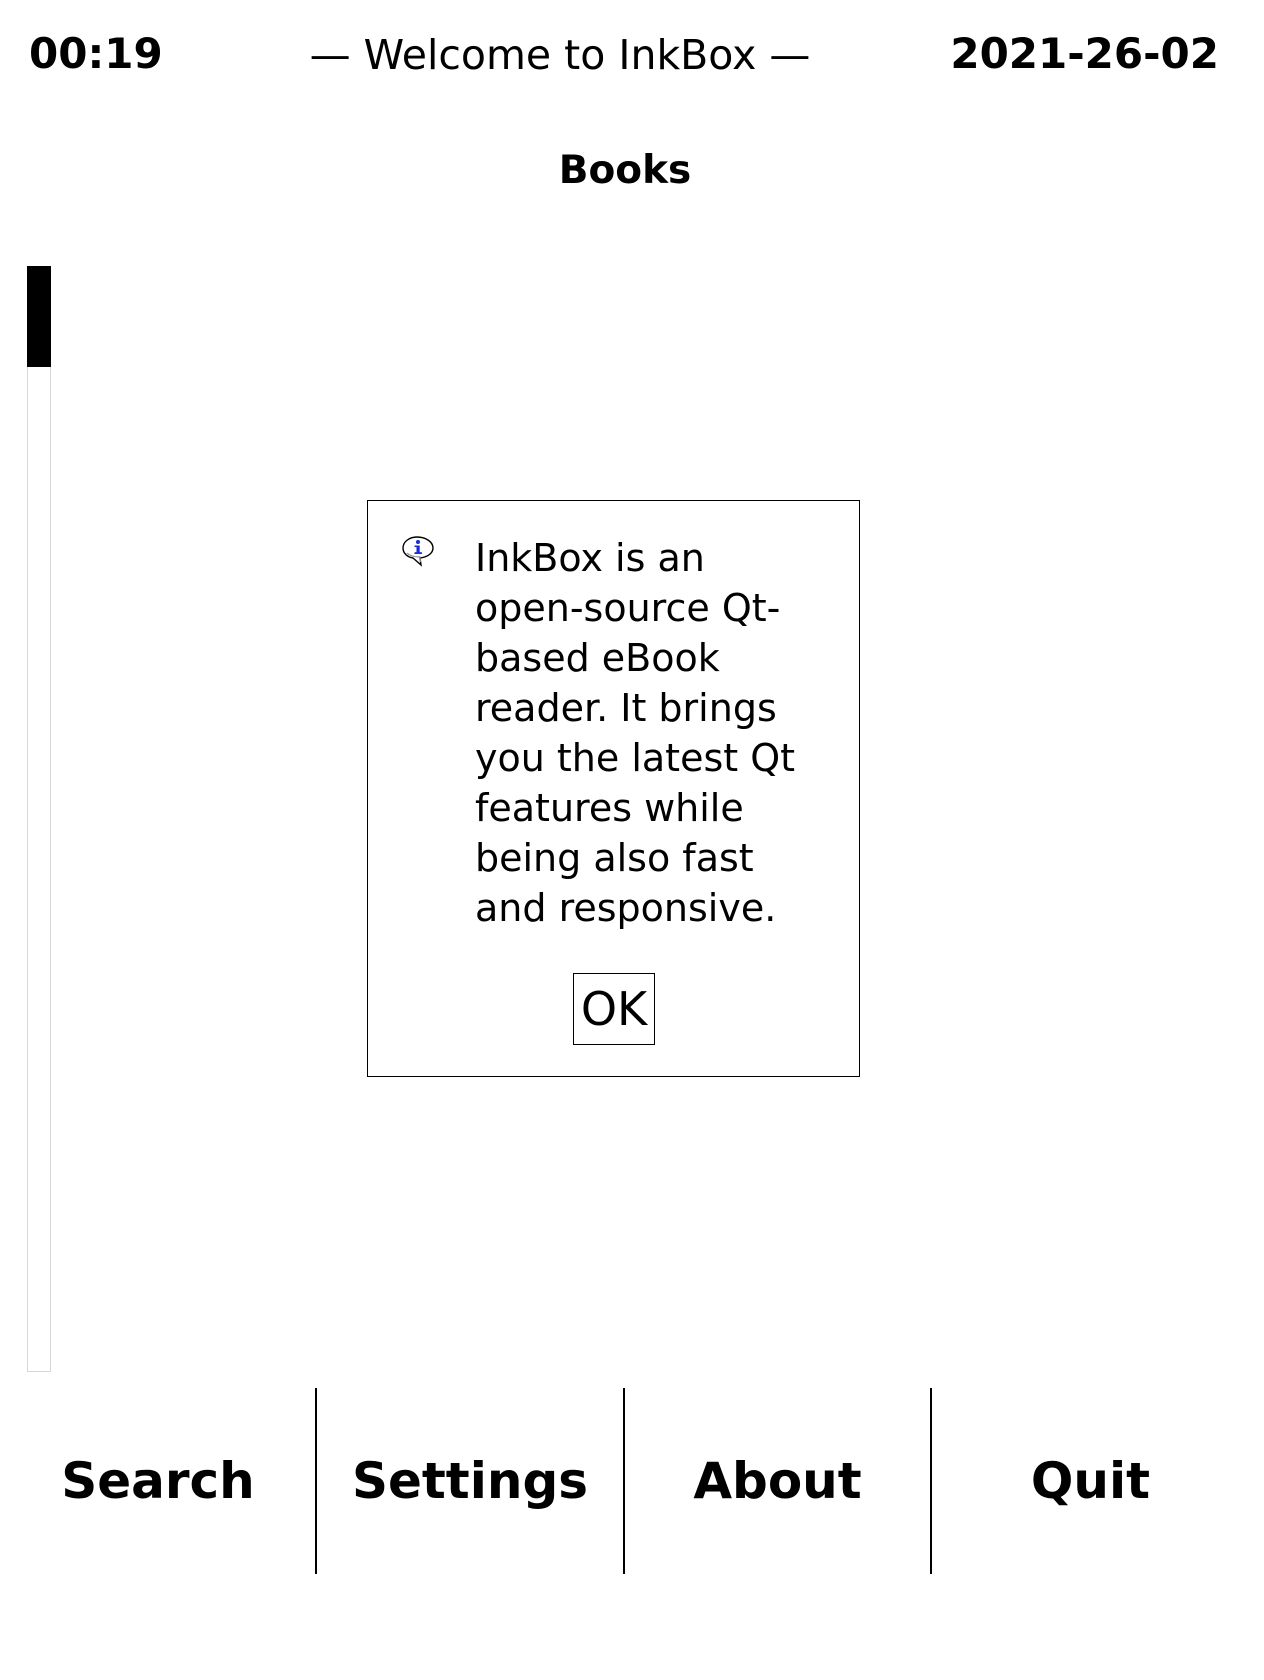  I want to click on about-button: About, so click(777, 1481).